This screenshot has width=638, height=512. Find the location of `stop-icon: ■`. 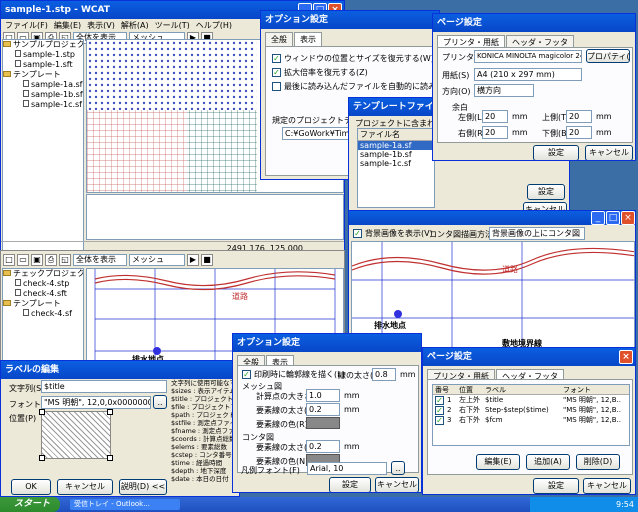

stop-icon: ■ is located at coordinates (207, 260).